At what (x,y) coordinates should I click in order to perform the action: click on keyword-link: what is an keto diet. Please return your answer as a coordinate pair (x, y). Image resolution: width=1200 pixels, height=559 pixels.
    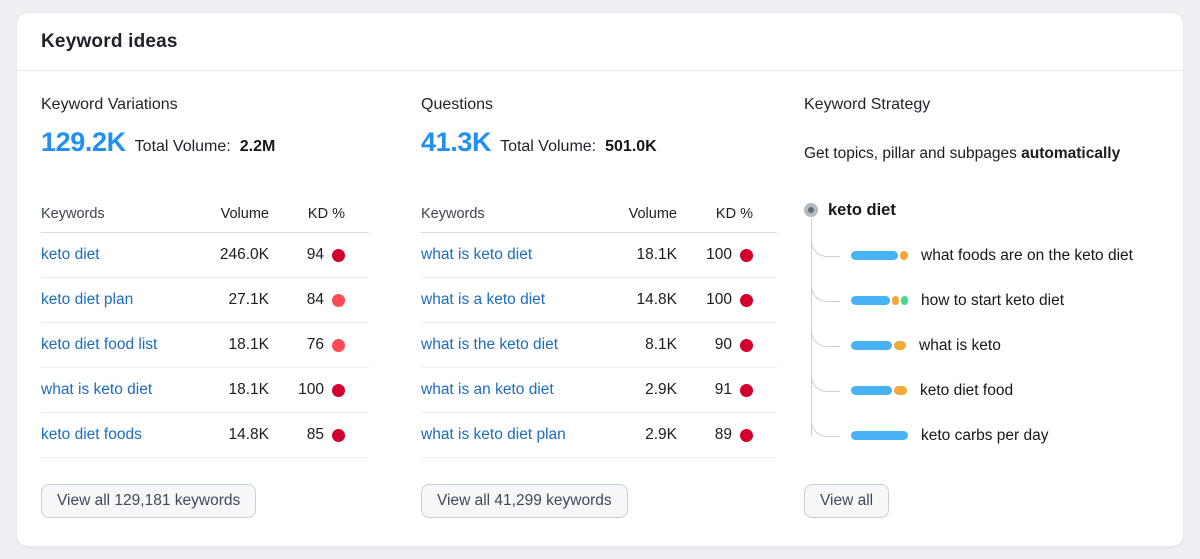
    Looking at the image, I should click on (487, 389).